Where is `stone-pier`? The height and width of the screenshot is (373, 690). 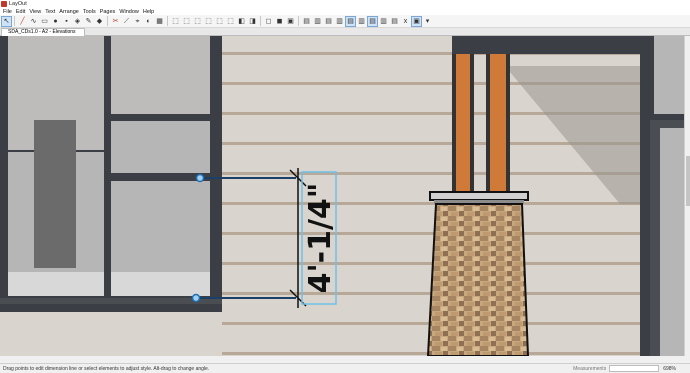 stone-pier is located at coordinates (478, 279).